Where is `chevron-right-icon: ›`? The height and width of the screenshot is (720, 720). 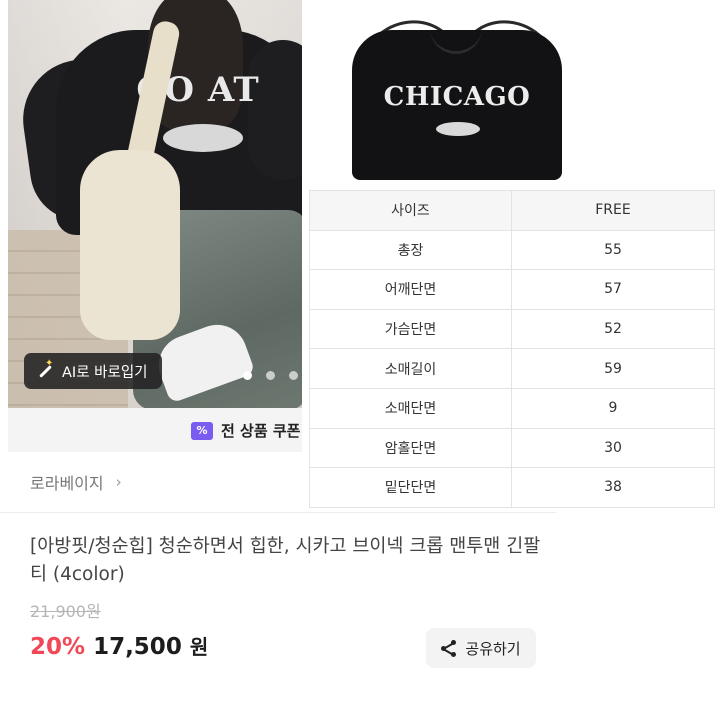 chevron-right-icon: › is located at coordinates (118, 482).